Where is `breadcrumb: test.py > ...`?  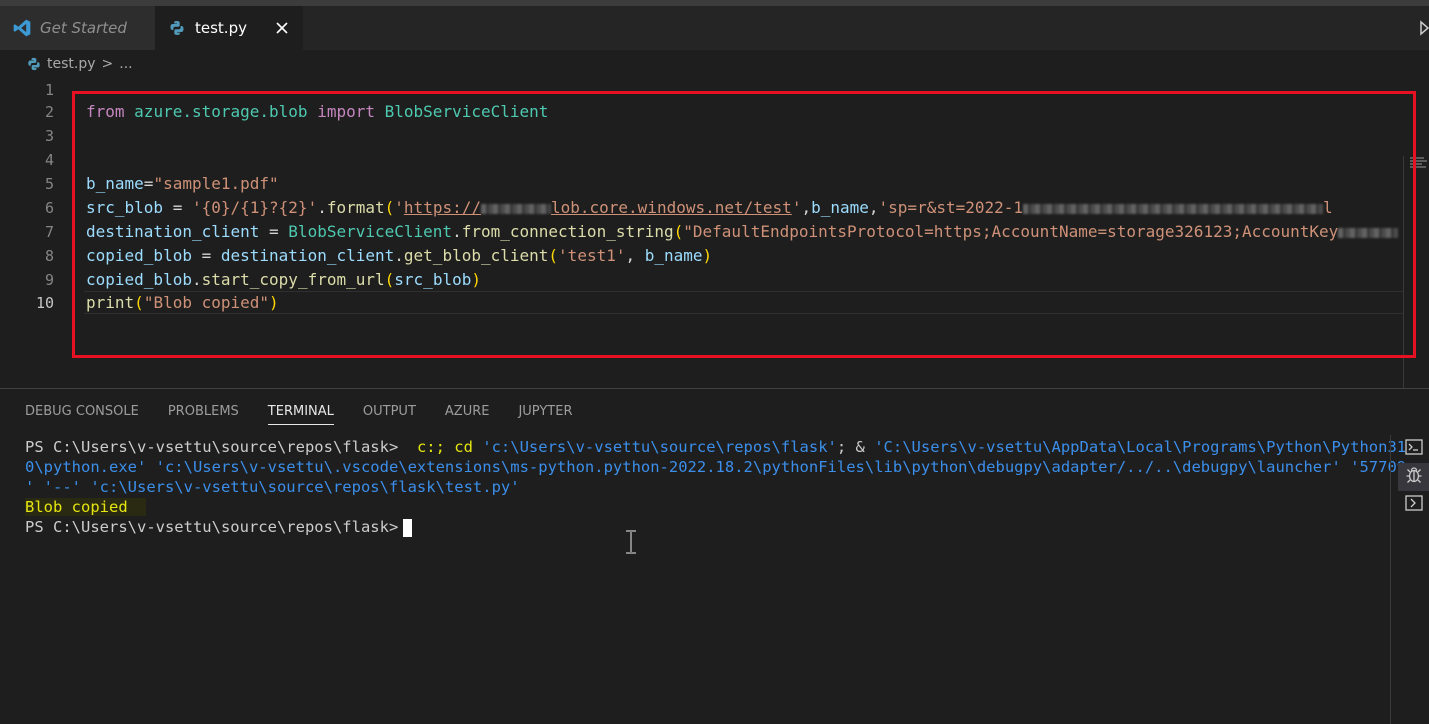
breadcrumb: test.py > ... is located at coordinates (714, 64).